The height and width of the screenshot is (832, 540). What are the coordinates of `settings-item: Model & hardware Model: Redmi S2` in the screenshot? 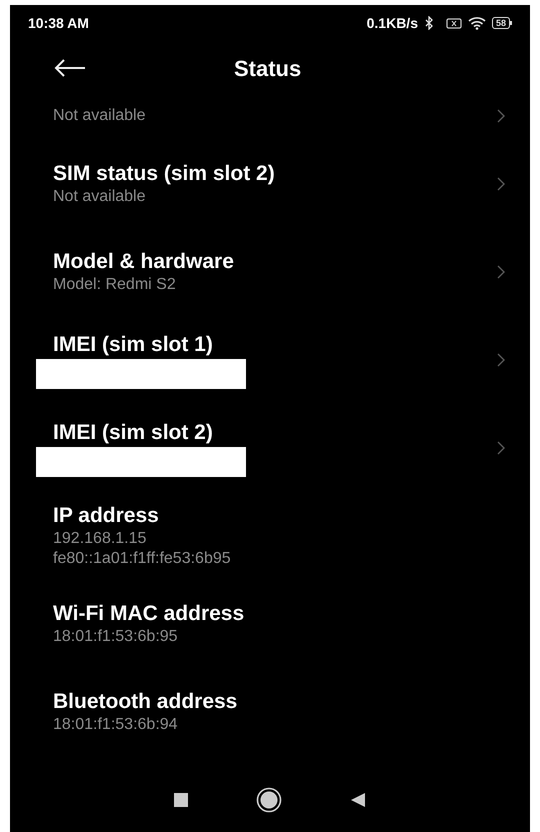 It's located at (270, 272).